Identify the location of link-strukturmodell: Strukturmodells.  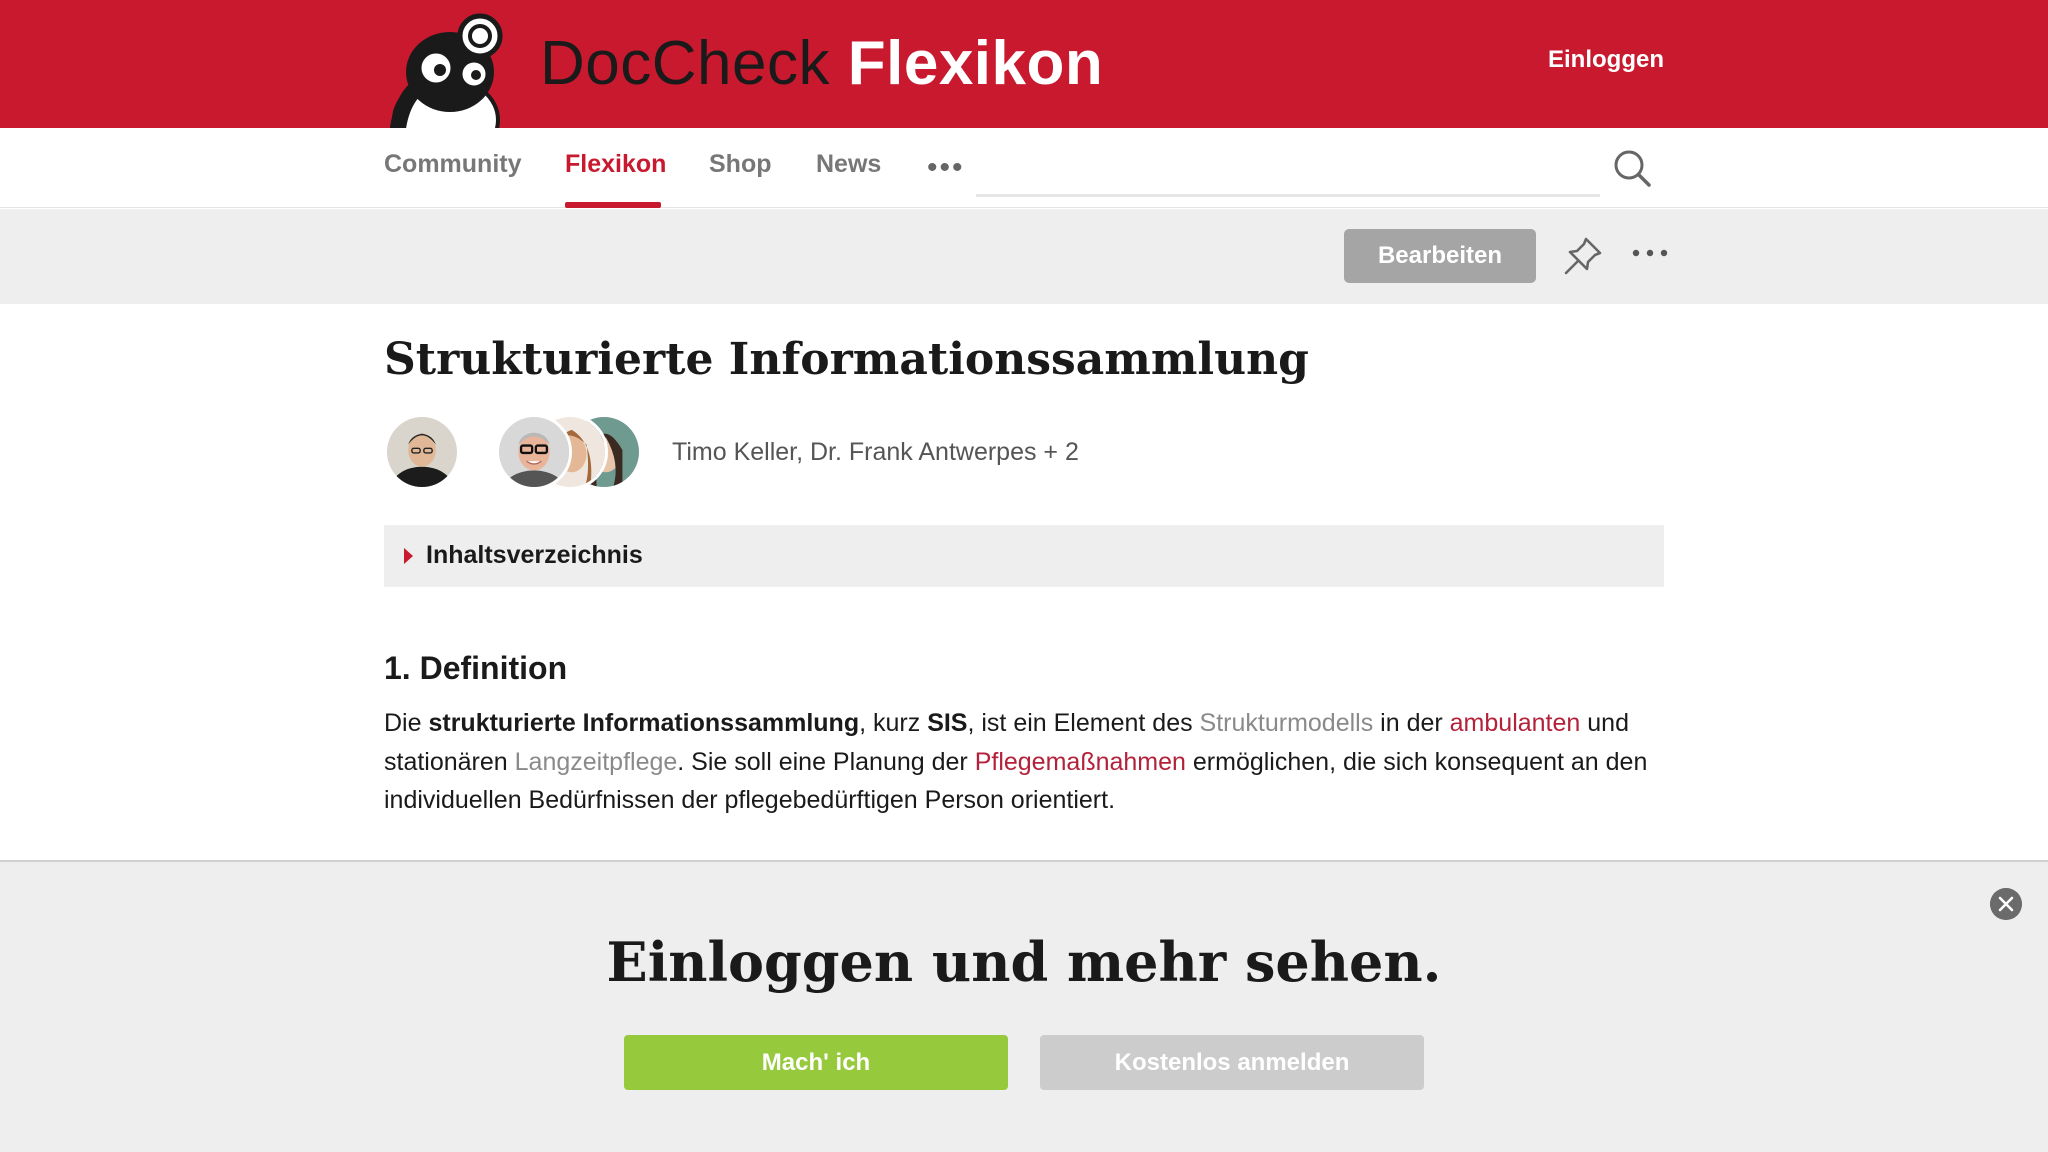
(1287, 723).